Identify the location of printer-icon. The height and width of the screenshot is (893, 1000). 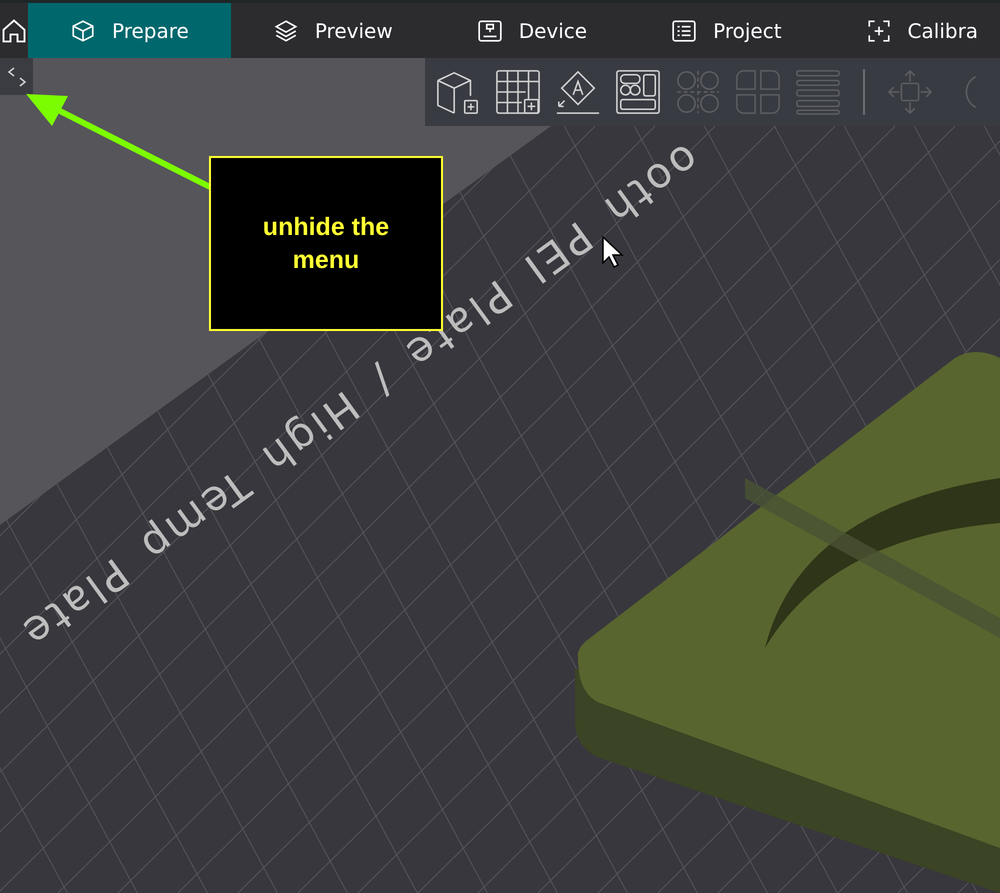
(489, 31).